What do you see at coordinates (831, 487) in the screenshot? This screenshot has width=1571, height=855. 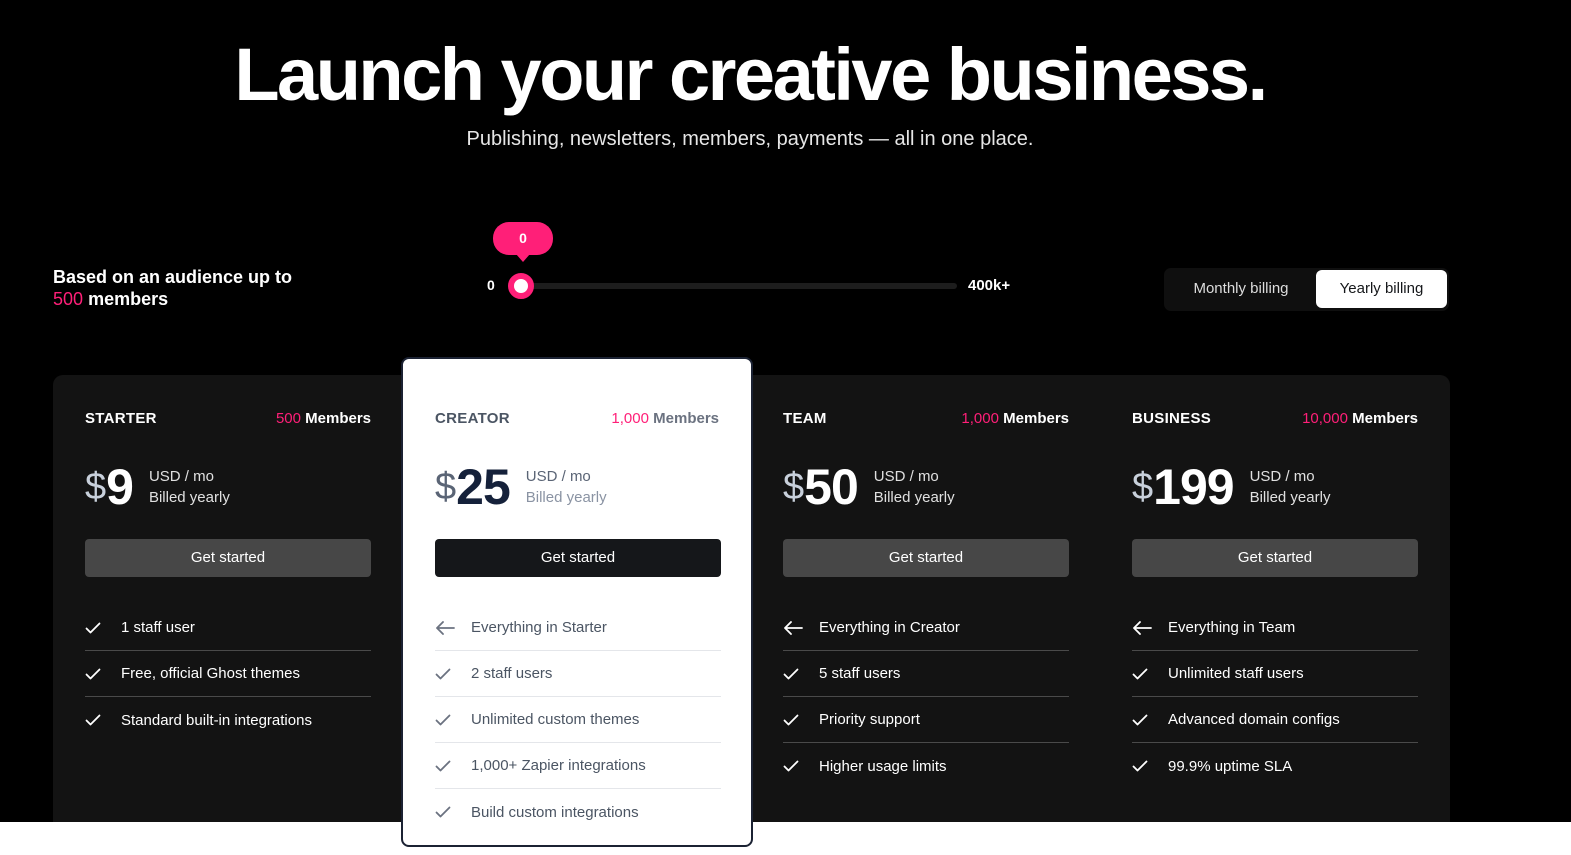 I see `price-amount: 50` at bounding box center [831, 487].